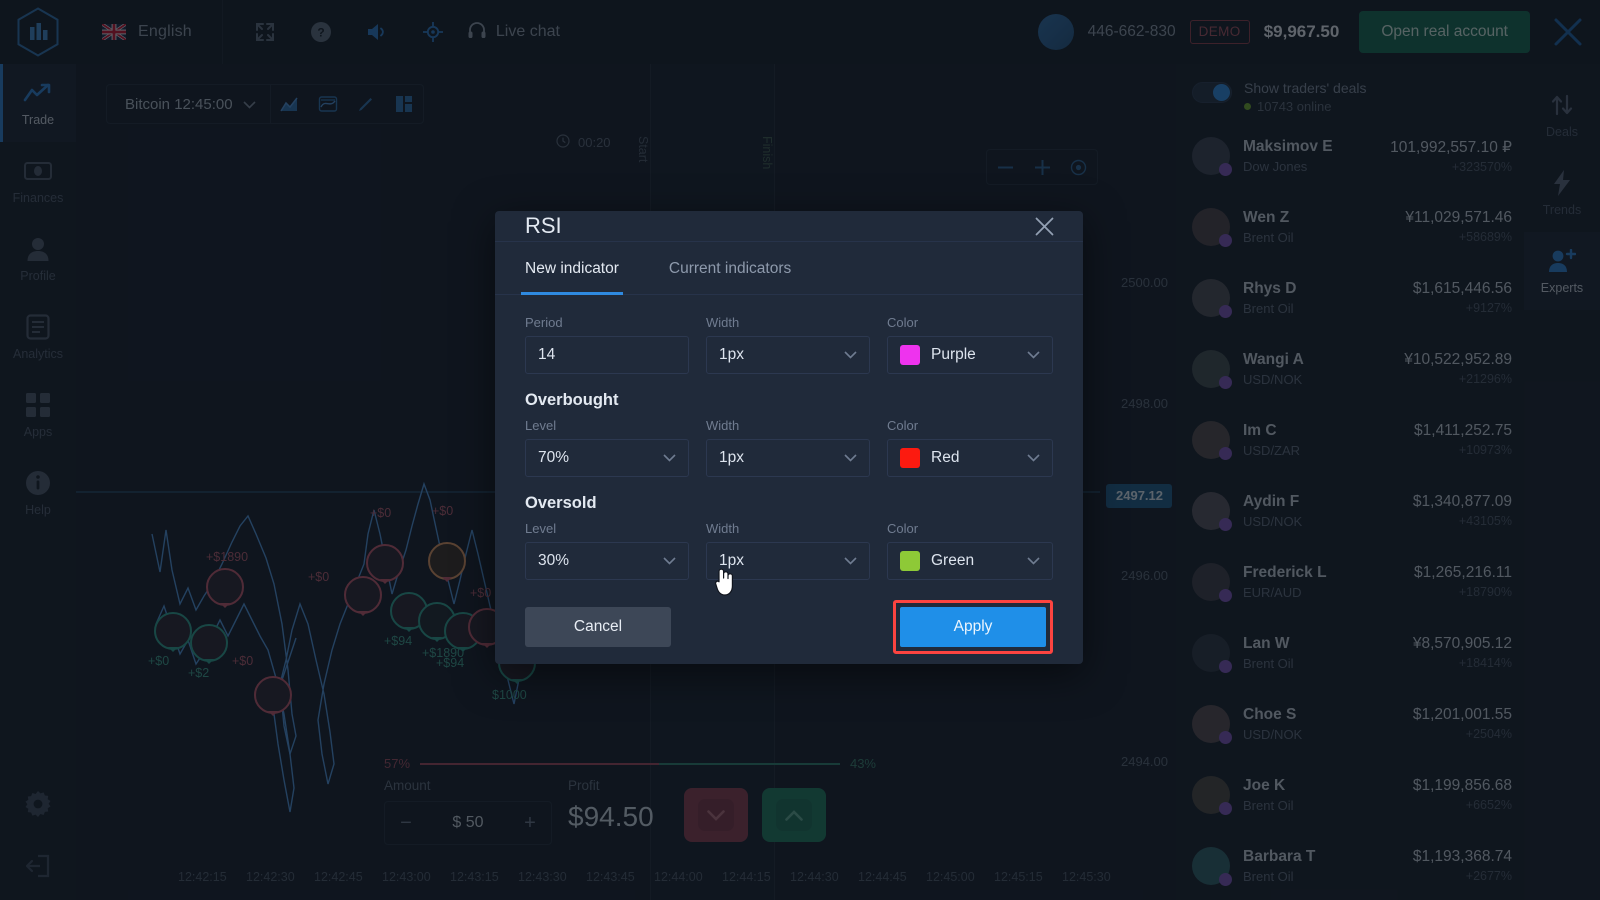  Describe the element at coordinates (731, 560) in the screenshot. I see `oversold-width-value: 1px` at that location.